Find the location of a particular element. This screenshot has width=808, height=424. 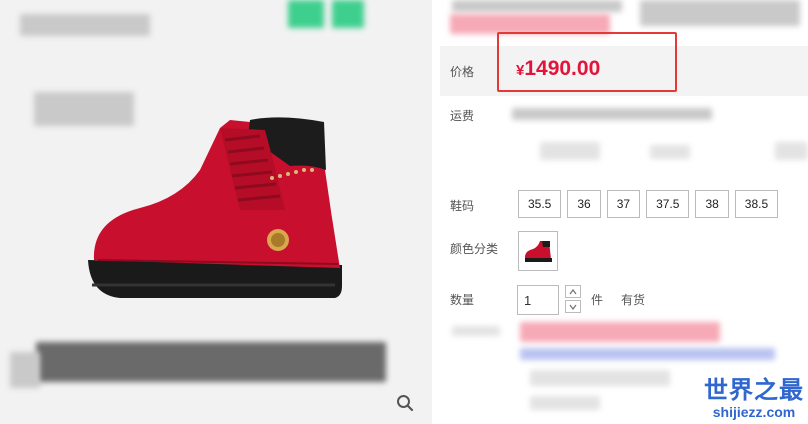

zoom-button is located at coordinates (405, 403).